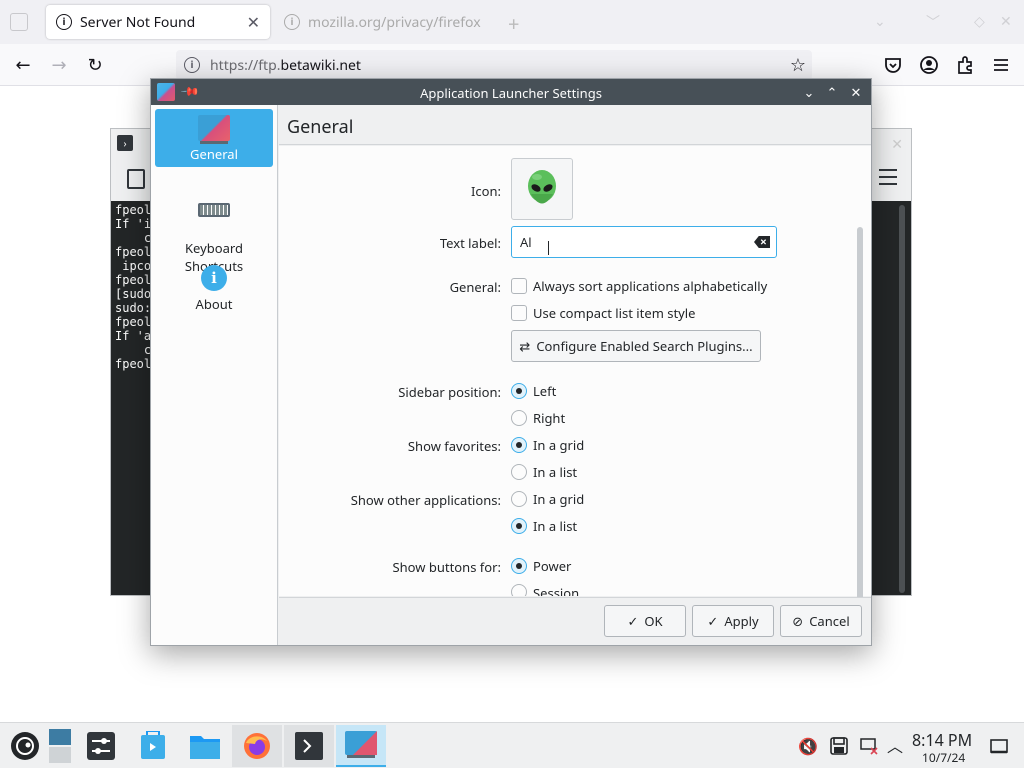  What do you see at coordinates (214, 304) in the screenshot?
I see `sidebar-item-label: About` at bounding box center [214, 304].